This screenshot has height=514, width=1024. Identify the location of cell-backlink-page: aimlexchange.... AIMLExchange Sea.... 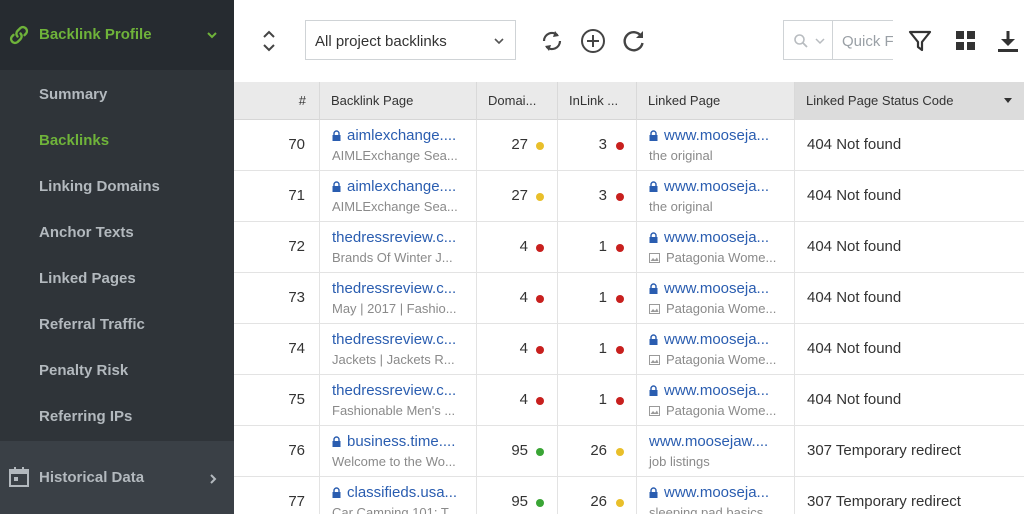
(398, 196).